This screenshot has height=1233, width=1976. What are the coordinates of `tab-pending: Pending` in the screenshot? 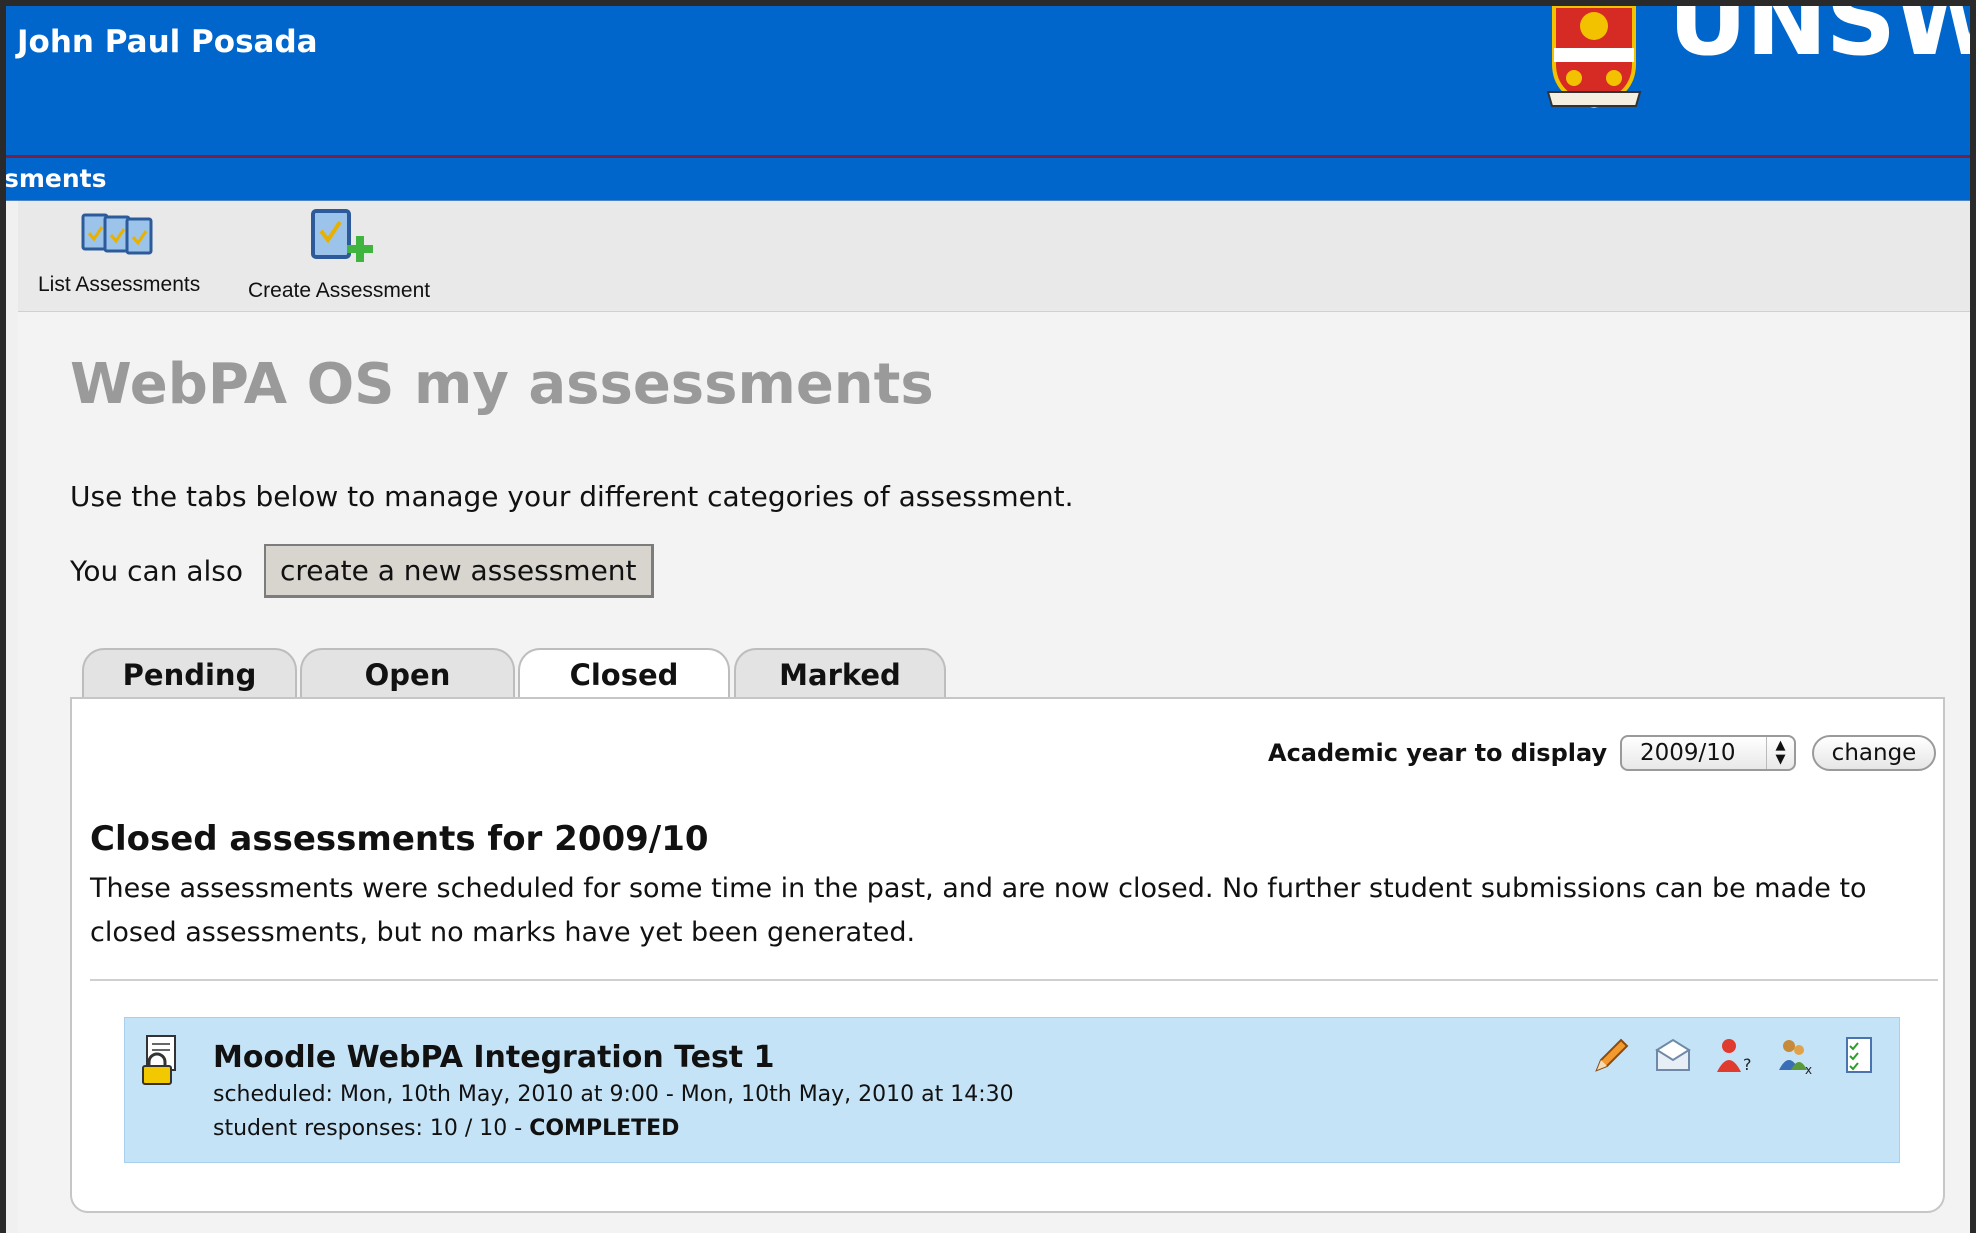 It's located at (189, 673).